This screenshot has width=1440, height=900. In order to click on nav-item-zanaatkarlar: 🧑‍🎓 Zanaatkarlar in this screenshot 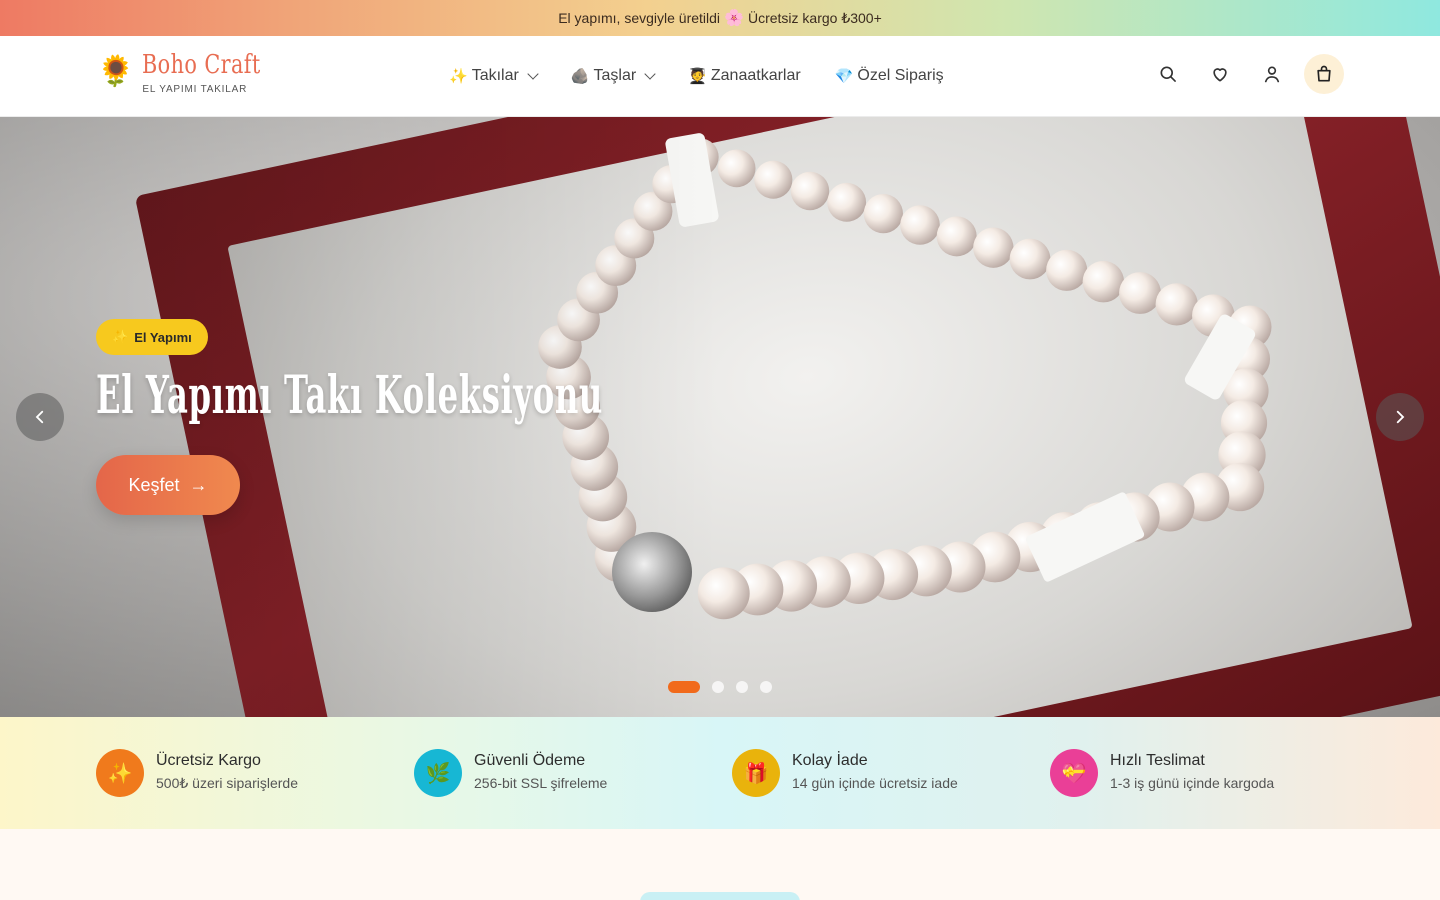, I will do `click(744, 76)`.